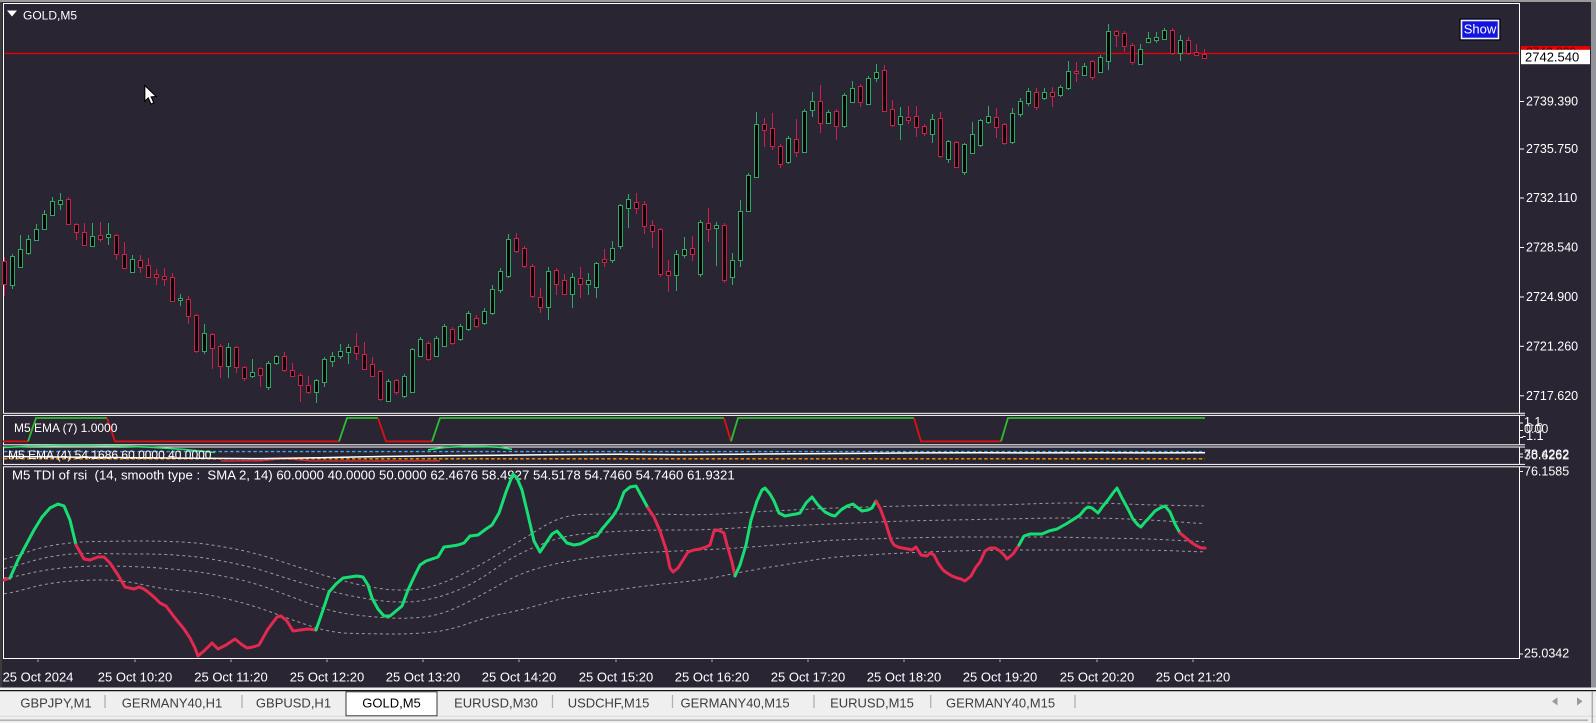 This screenshot has width=1596, height=723. I want to click on svg-text: GERMANY40,H1, so click(172, 703).